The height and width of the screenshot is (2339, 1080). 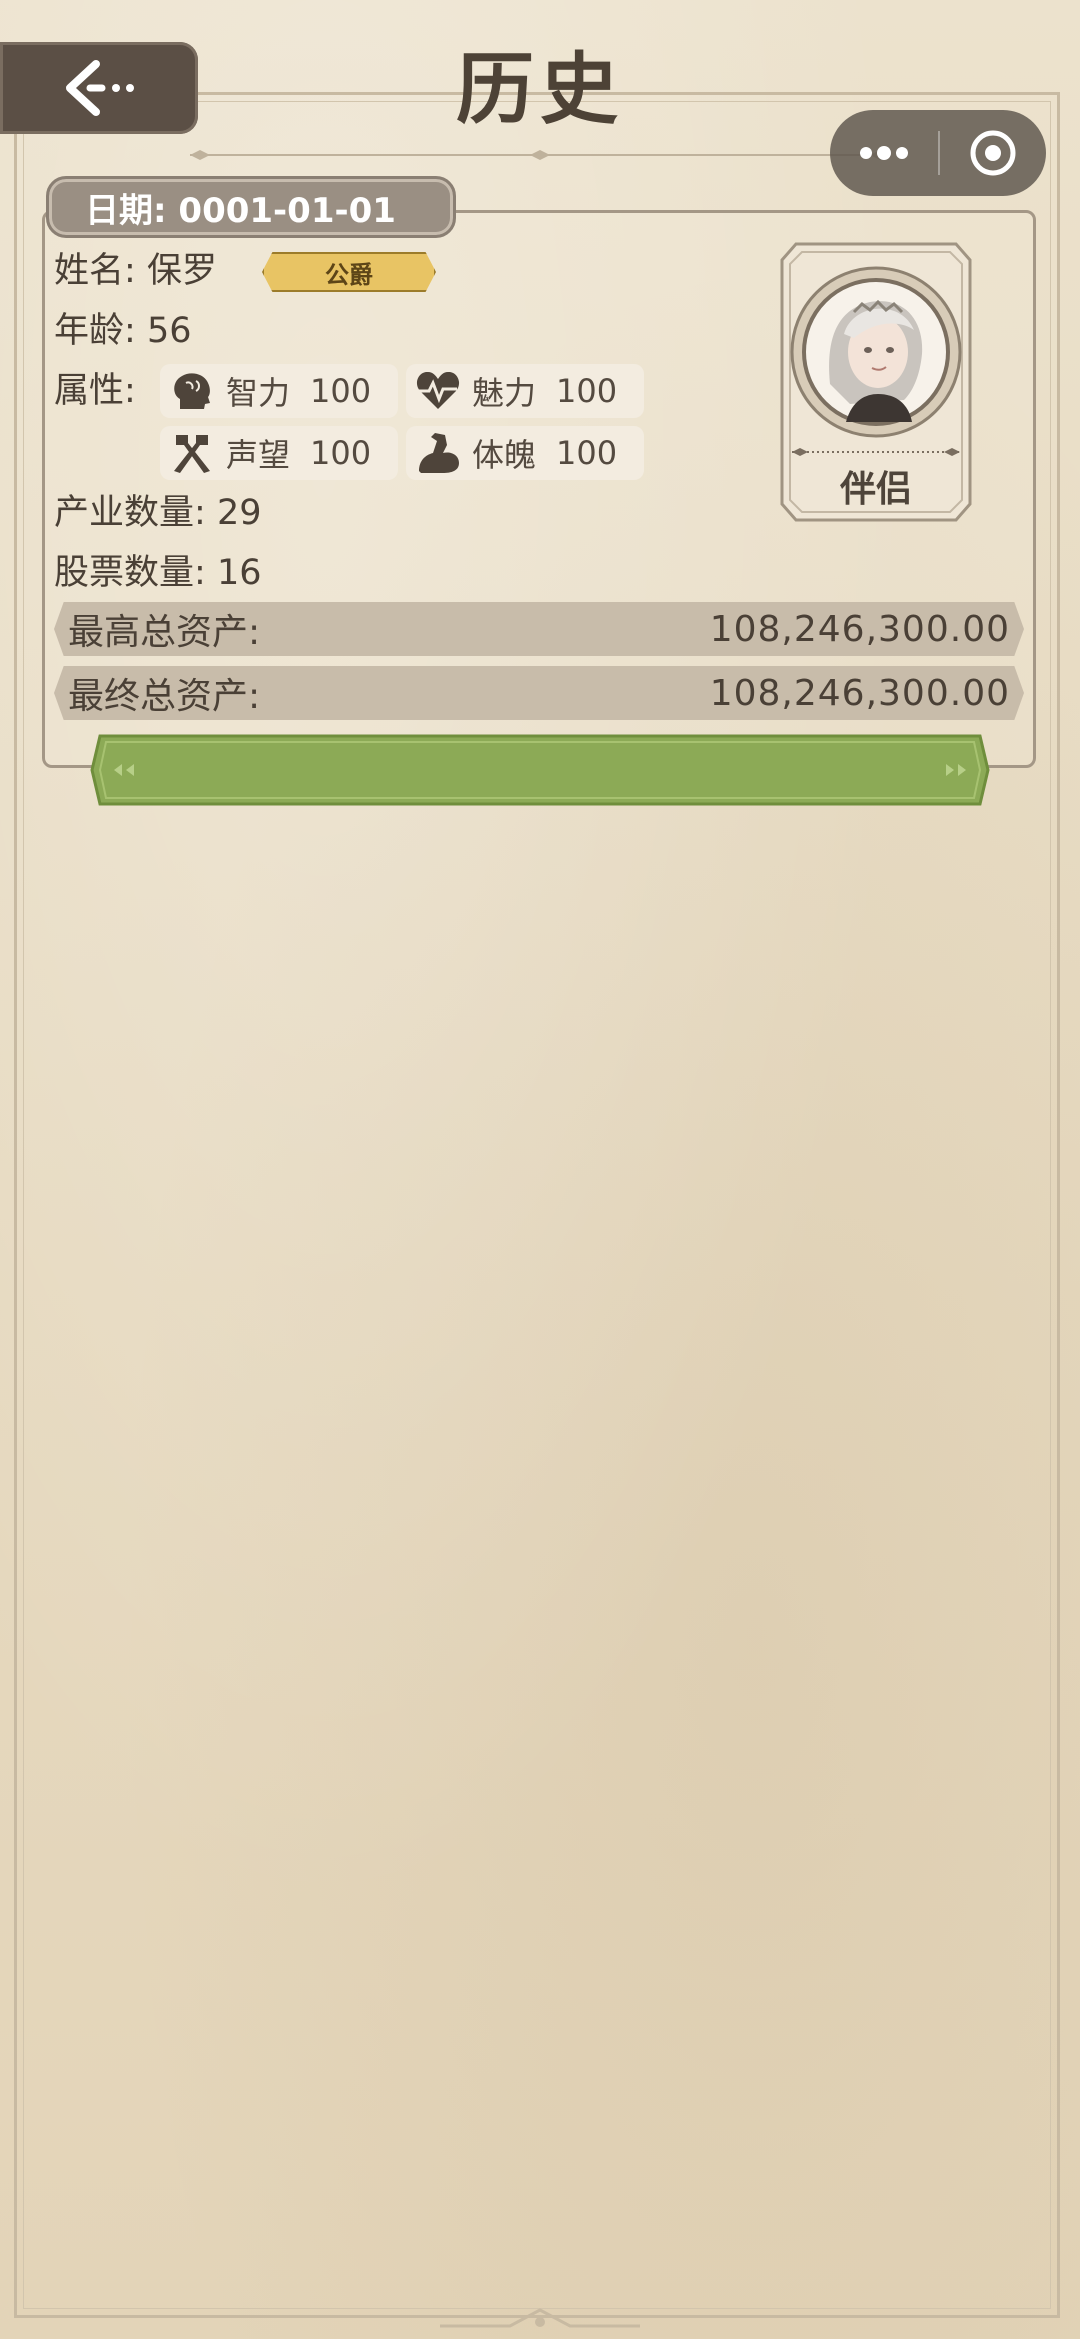 I want to click on stock-count-label: 股票数量:, so click(x=130, y=573).